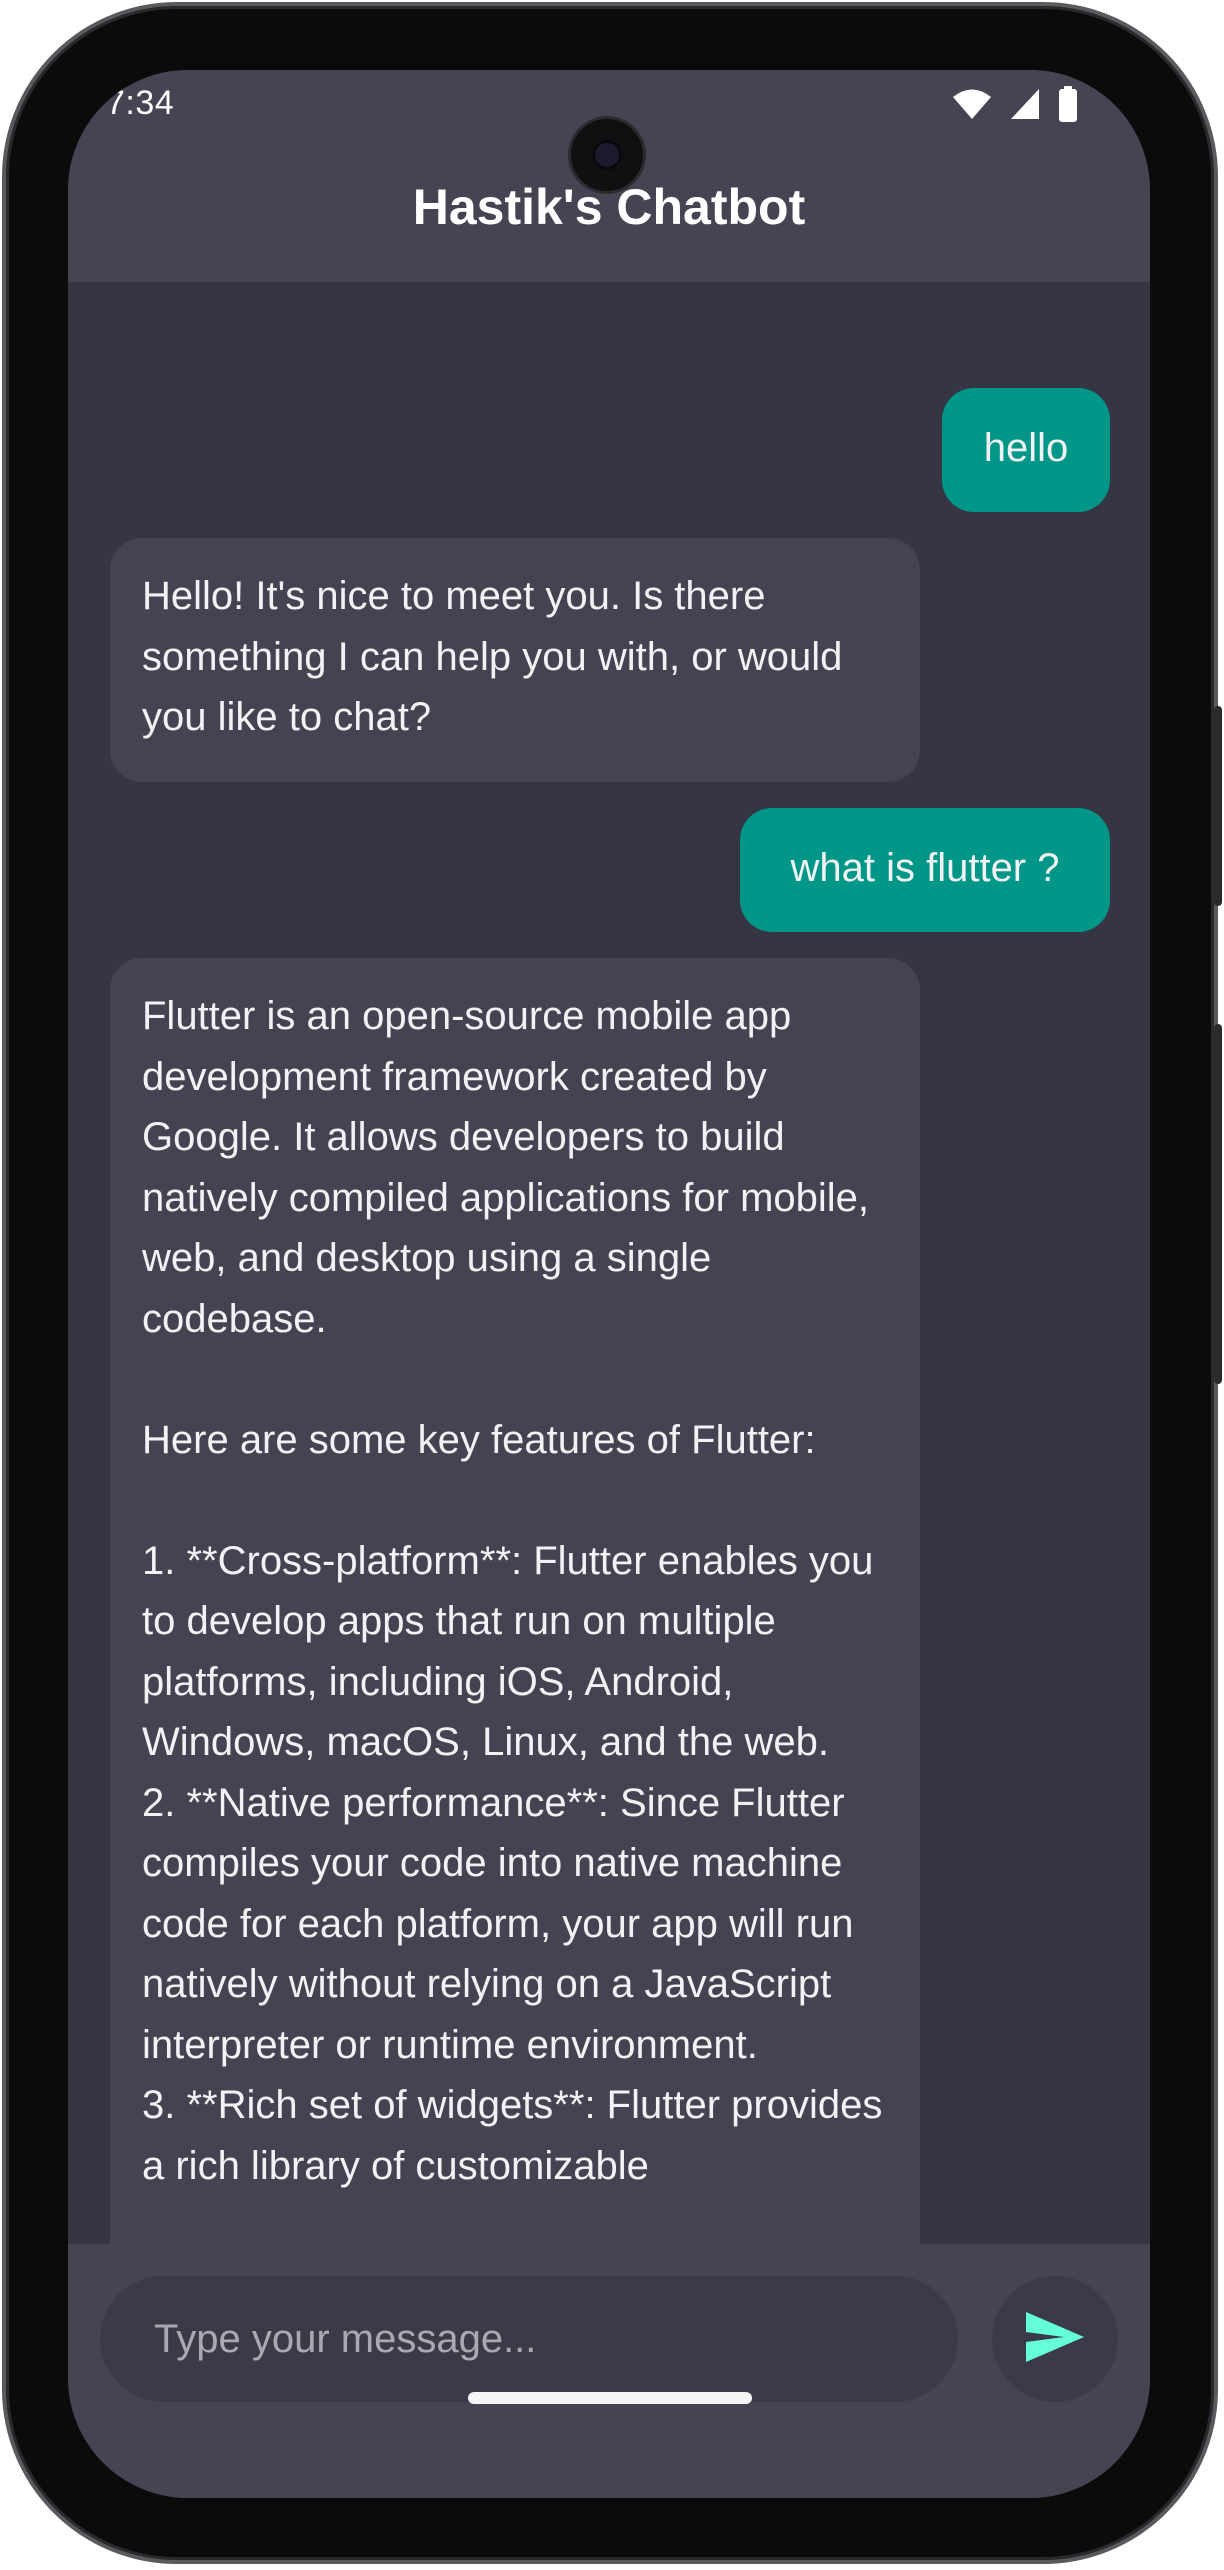  What do you see at coordinates (609, 207) in the screenshot?
I see `page-title: Hastik's Chatbot` at bounding box center [609, 207].